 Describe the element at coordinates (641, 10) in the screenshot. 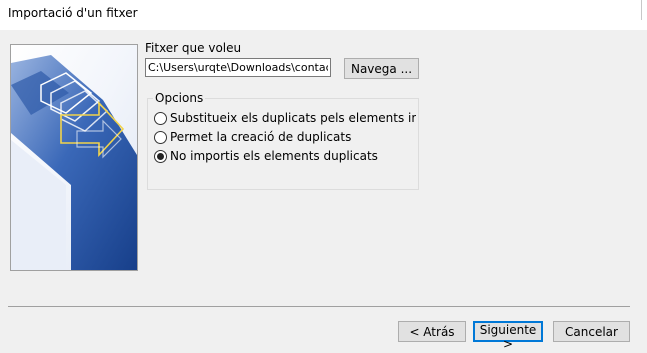

I see `window-edge` at that location.